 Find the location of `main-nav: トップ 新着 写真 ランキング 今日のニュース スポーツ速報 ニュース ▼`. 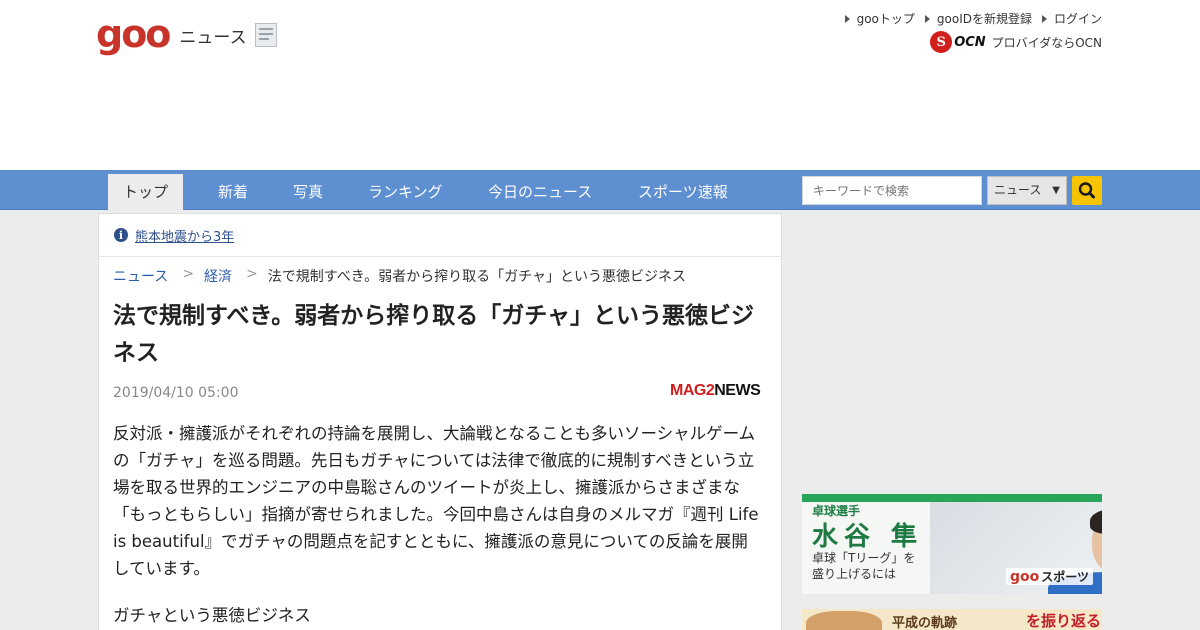

main-nav: トップ 新着 写真 ランキング 今日のニュース スポーツ速報 ニュース ▼ is located at coordinates (600, 190).